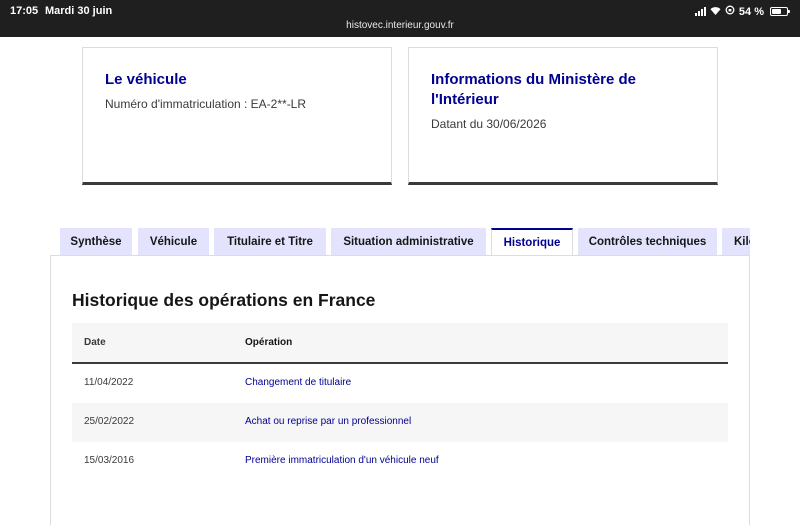  I want to click on battery-icon, so click(780, 11).